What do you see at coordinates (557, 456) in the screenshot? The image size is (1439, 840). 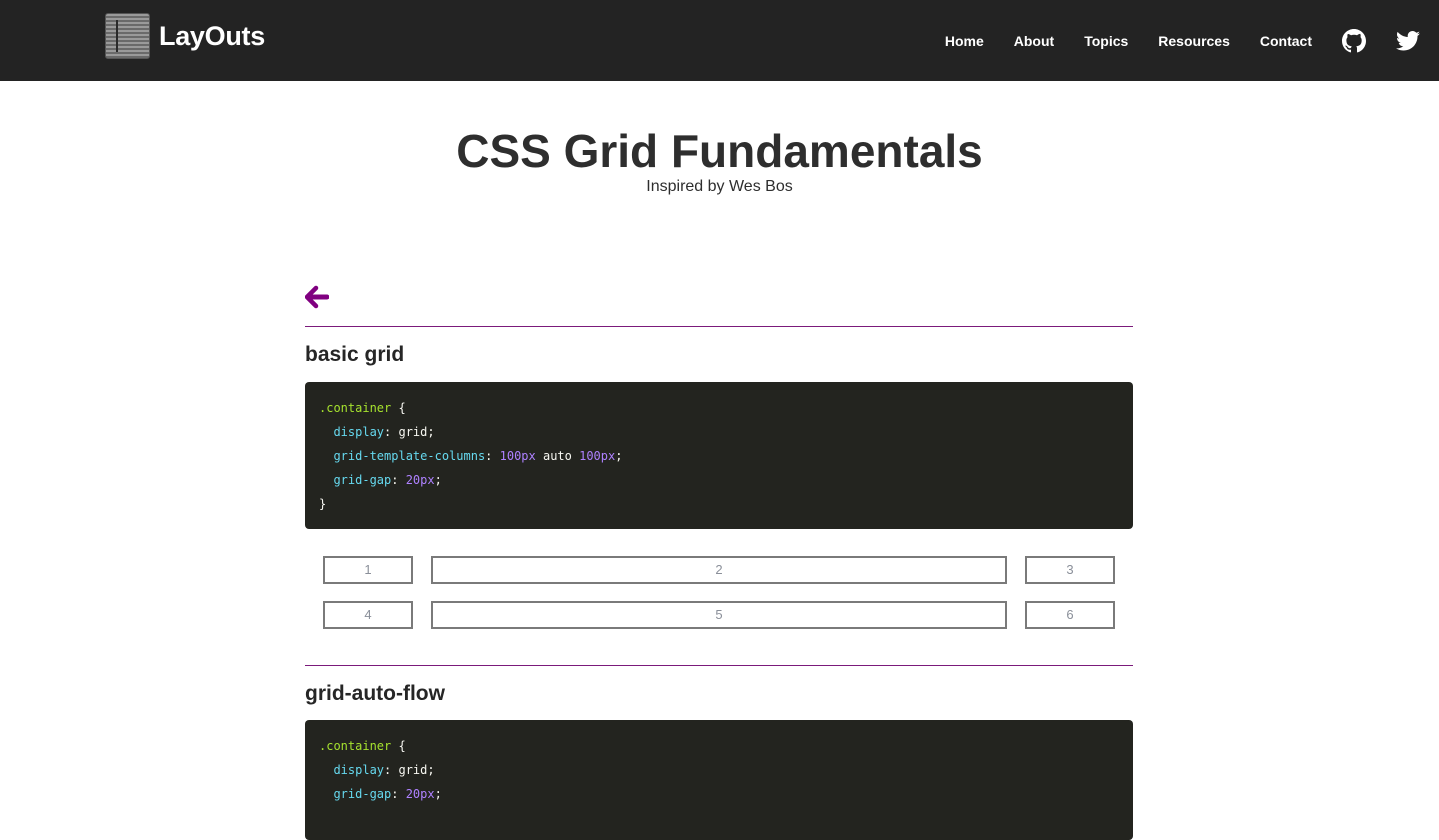 I see `code-token: auto` at bounding box center [557, 456].